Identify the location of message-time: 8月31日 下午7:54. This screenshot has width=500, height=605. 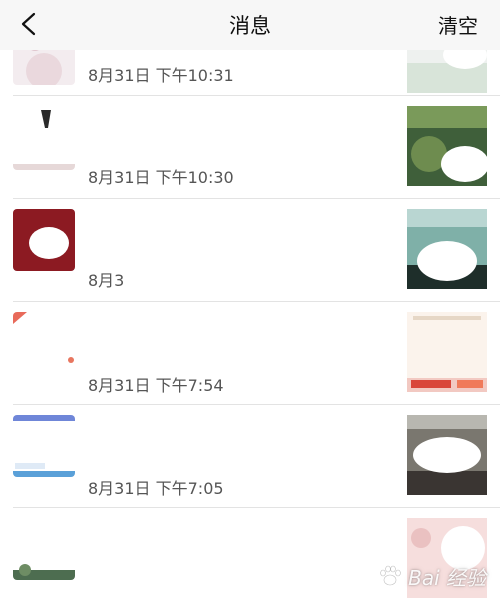
(156, 385).